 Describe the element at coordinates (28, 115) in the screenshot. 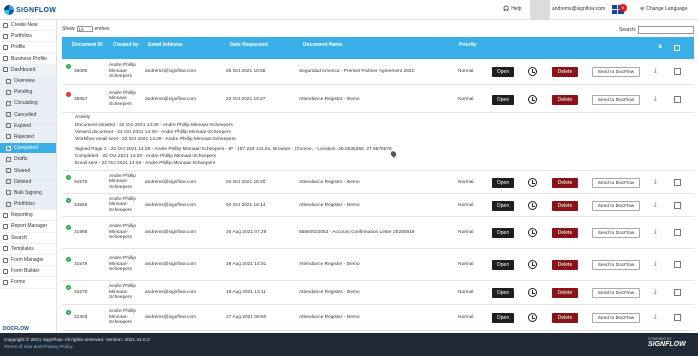

I see `sidebar-item-cancelled: Cancelled` at that location.